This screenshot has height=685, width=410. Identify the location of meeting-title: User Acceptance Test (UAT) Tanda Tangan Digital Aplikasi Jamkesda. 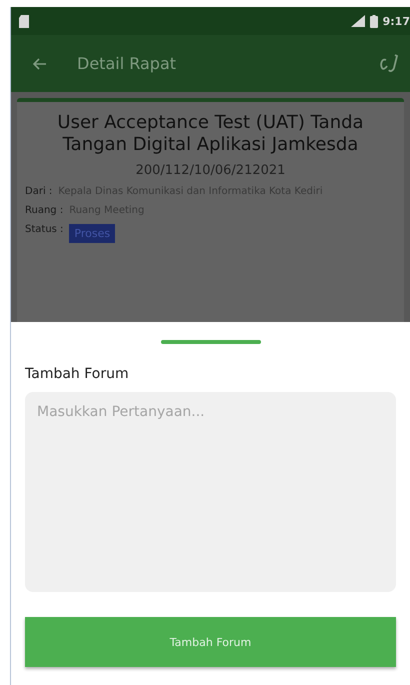
(210, 134).